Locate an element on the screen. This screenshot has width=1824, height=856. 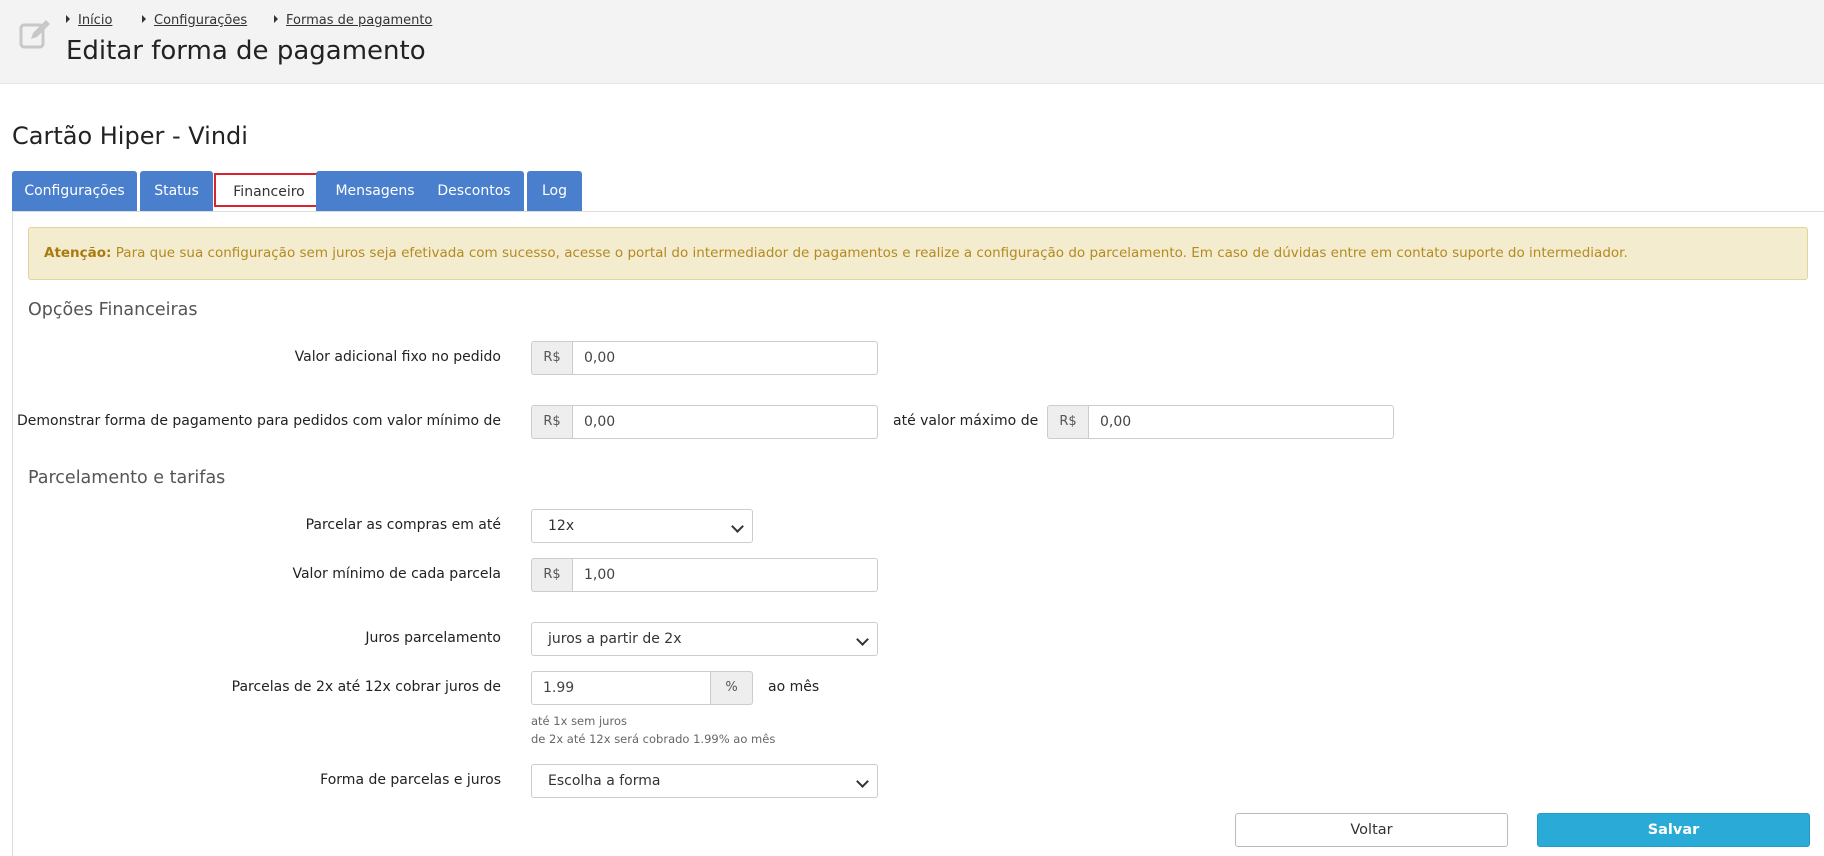
max-installments-label: Parcelar as compras em até is located at coordinates (403, 525).